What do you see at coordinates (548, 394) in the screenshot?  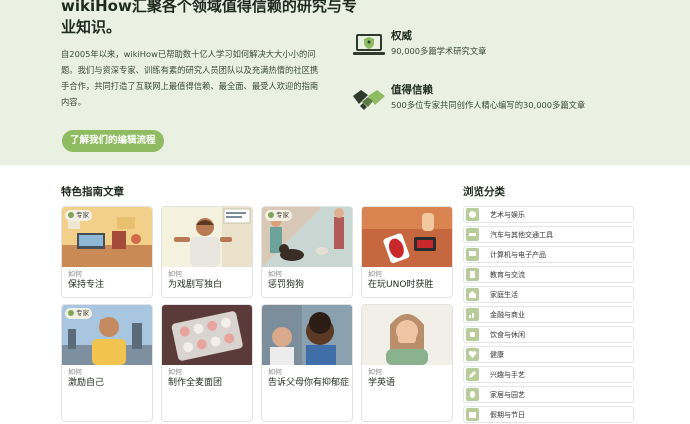 I see `category-home-garden: 家居与园艺` at bounding box center [548, 394].